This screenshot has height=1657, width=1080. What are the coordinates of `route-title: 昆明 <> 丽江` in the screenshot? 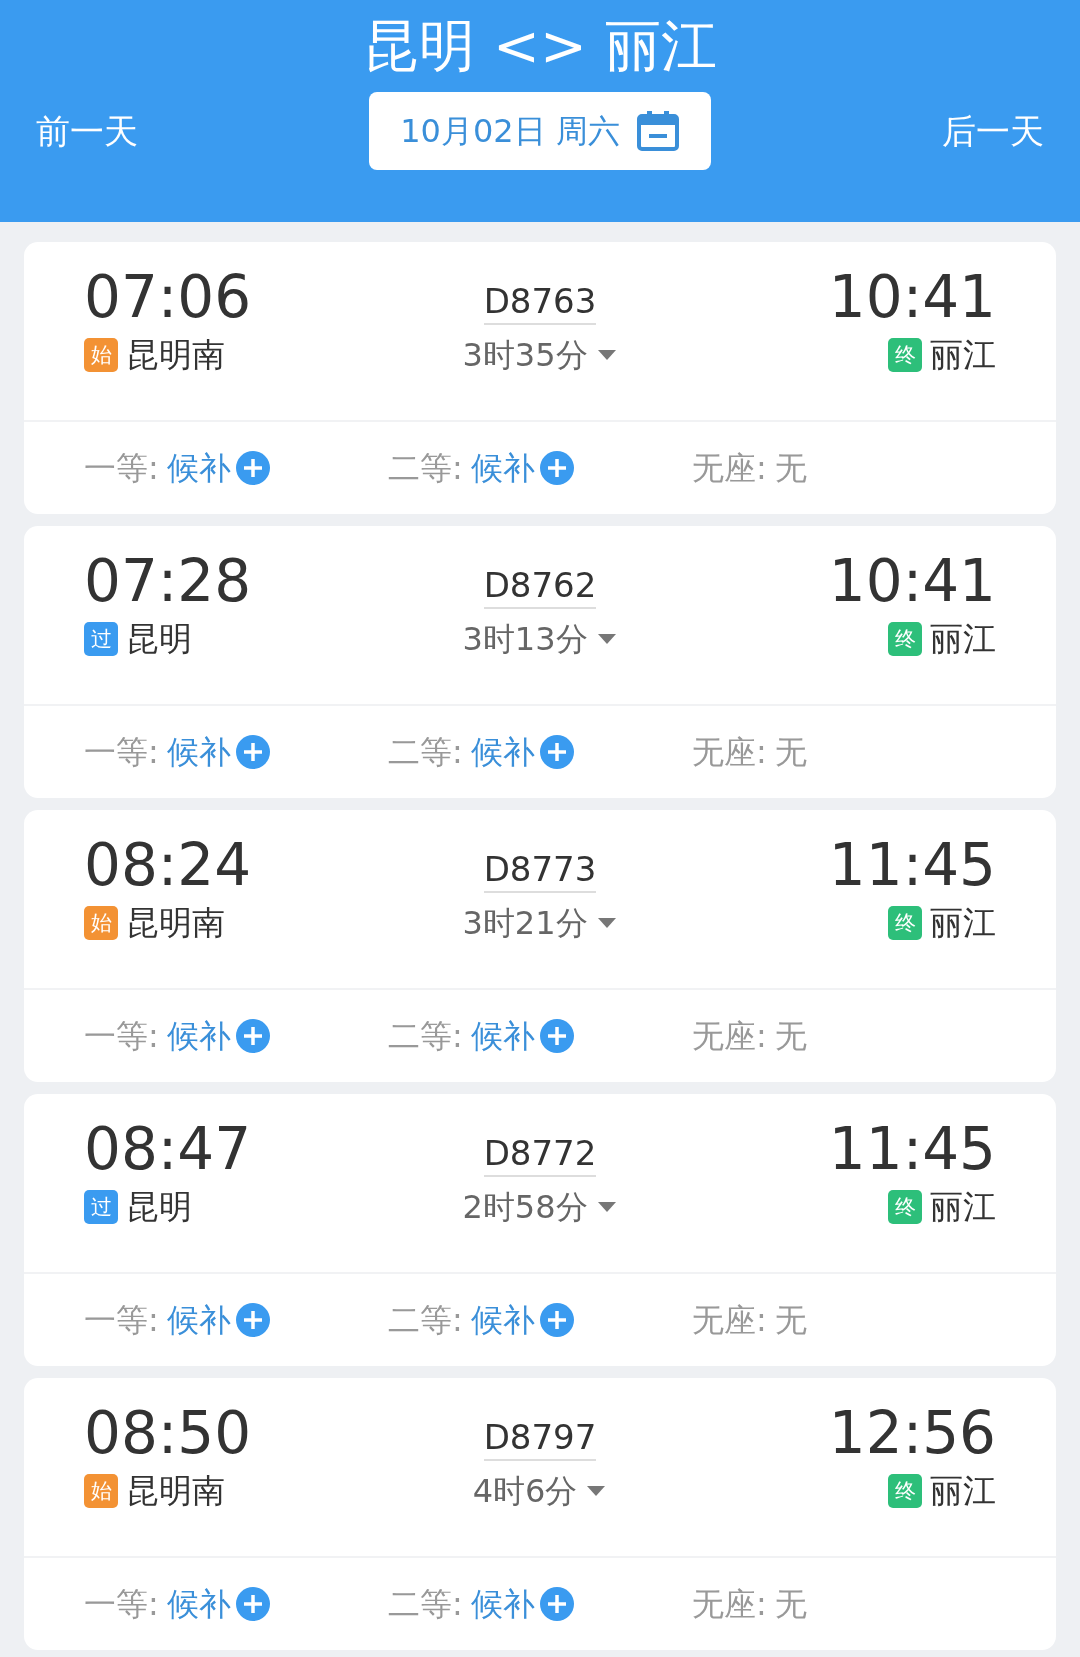 It's located at (540, 46).